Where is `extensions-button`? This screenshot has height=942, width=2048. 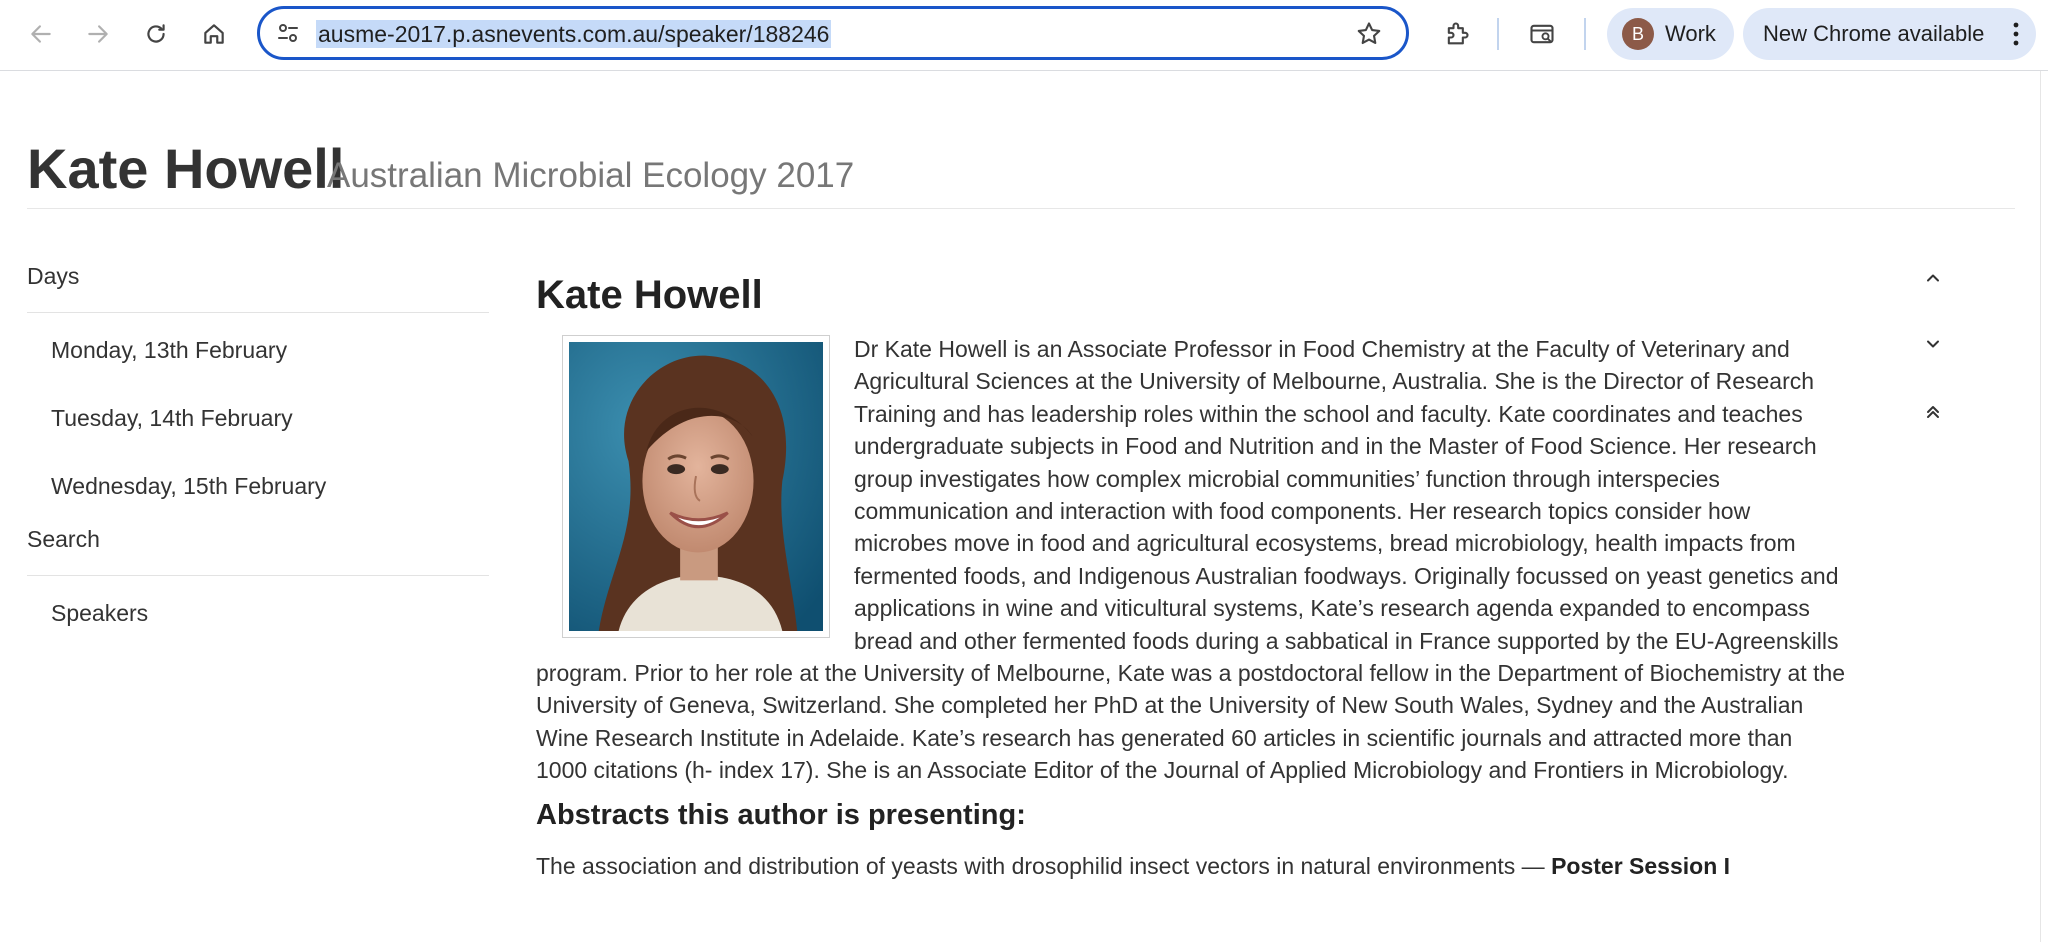 extensions-button is located at coordinates (1457, 34).